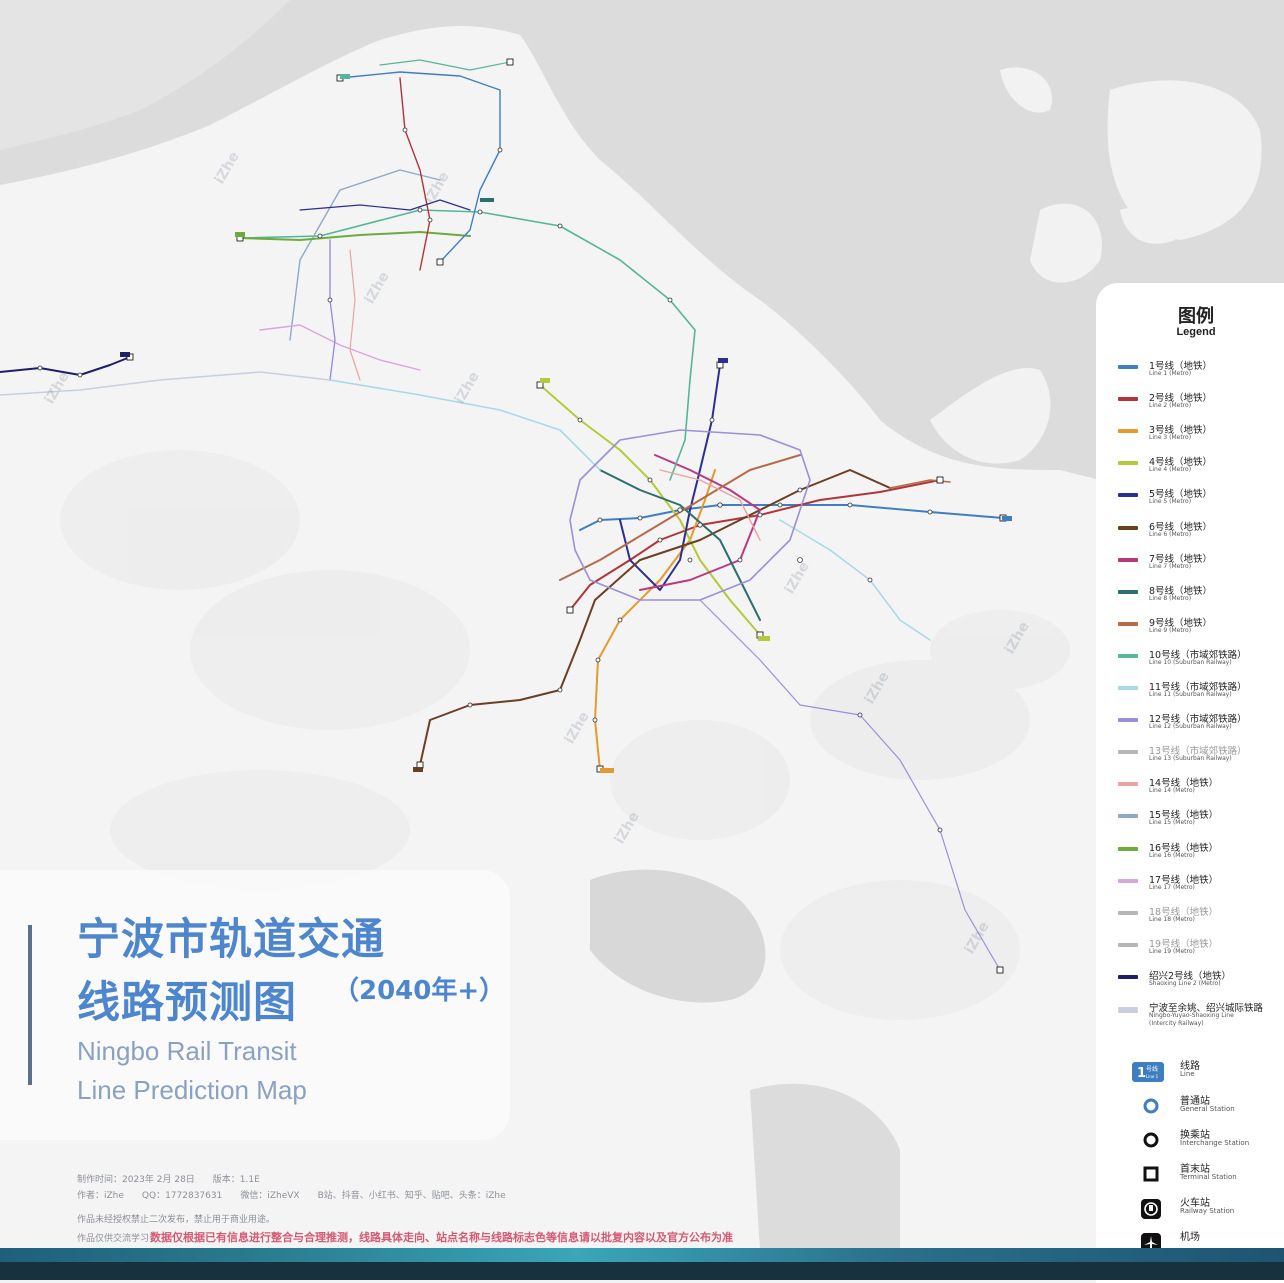 Image resolution: width=1284 pixels, height=1283 pixels. Describe the element at coordinates (1201, 953) in the screenshot. I see `legend-line-row: 19号线（地铁） Line 19 (Metro)` at that location.